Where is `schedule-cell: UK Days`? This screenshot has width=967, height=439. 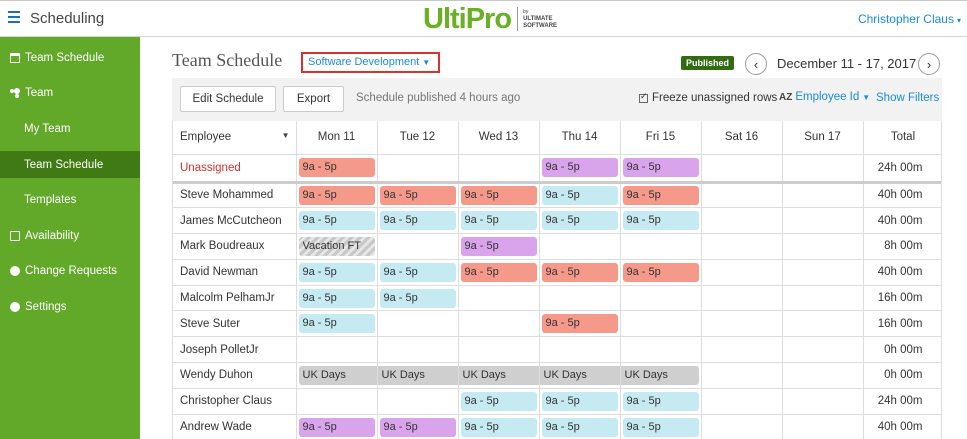 schedule-cell: UK Days is located at coordinates (499, 375).